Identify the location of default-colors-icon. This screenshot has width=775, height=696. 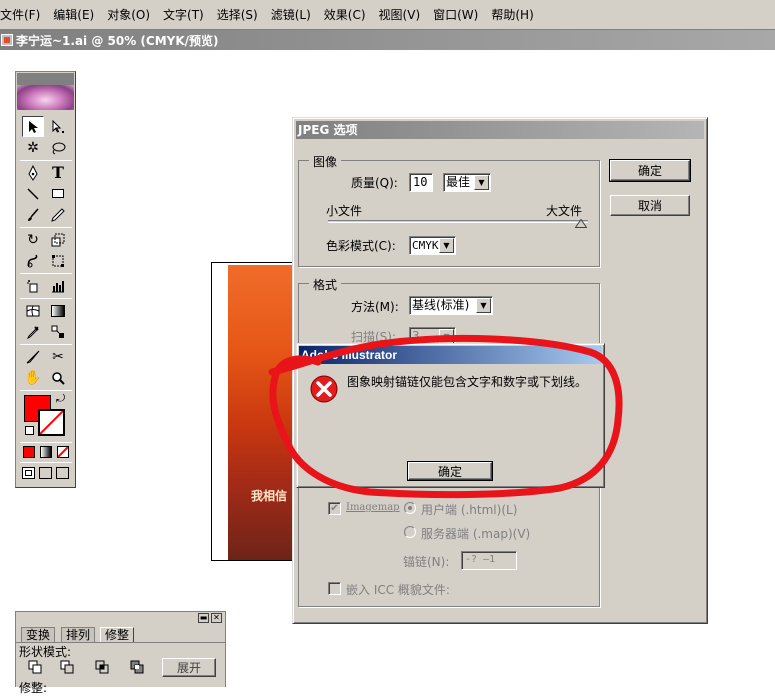
(29, 430).